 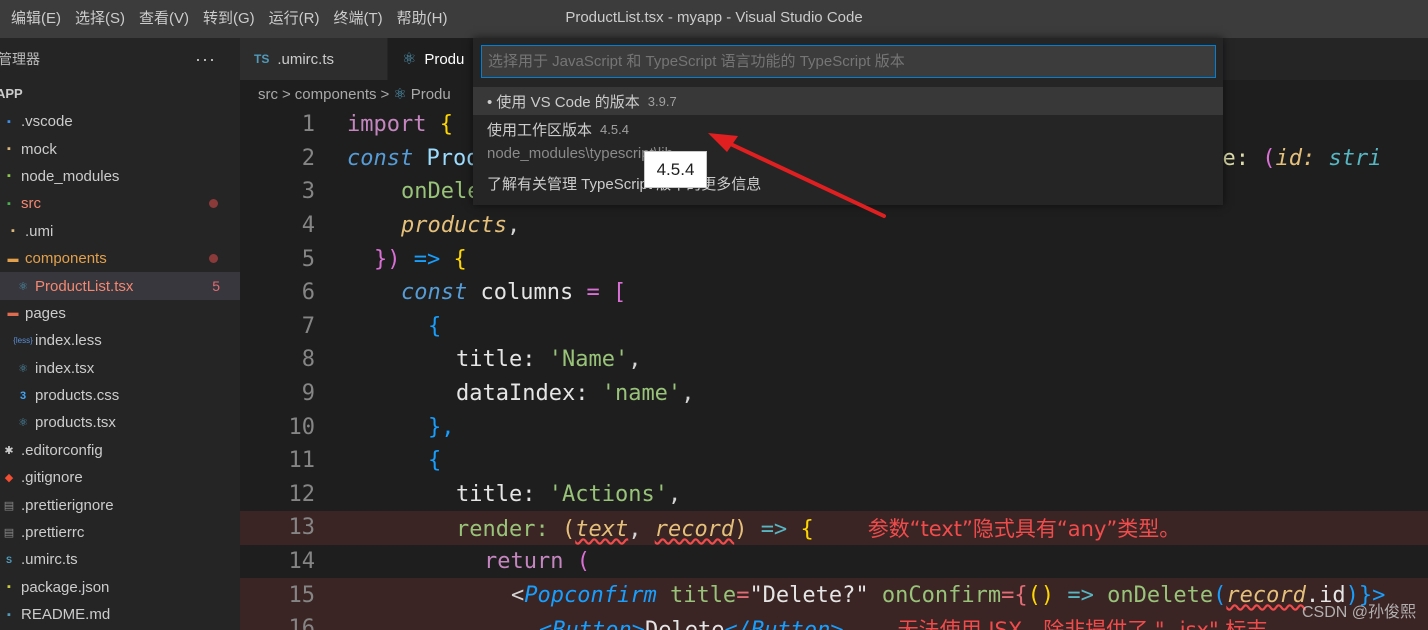 I want to click on folder-vscode-icon: ▪, so click(x=9, y=121).